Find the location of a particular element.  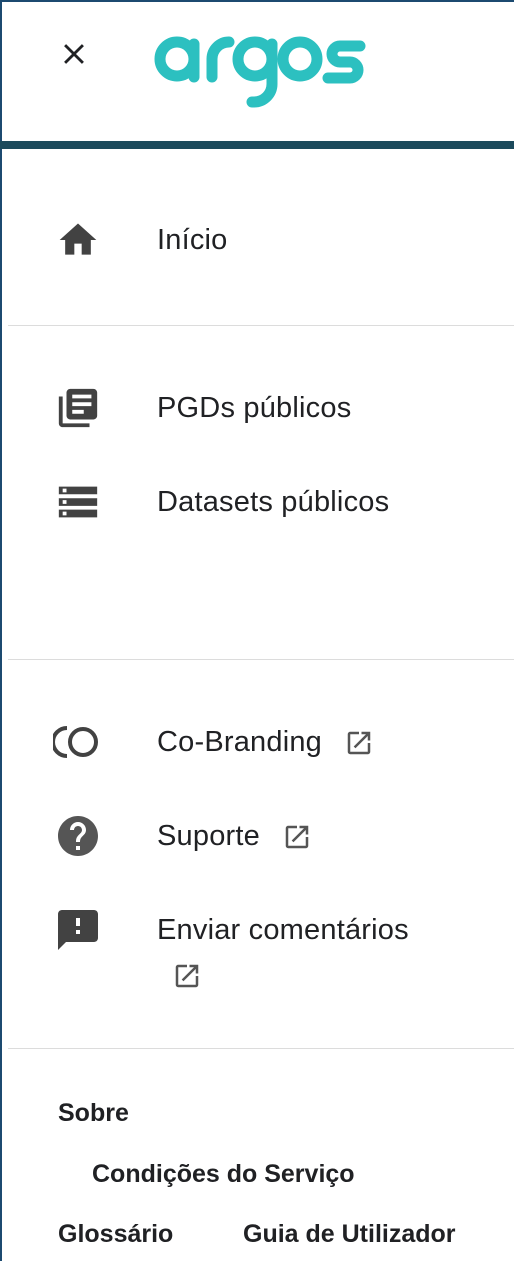

close-icon is located at coordinates (74, 54).